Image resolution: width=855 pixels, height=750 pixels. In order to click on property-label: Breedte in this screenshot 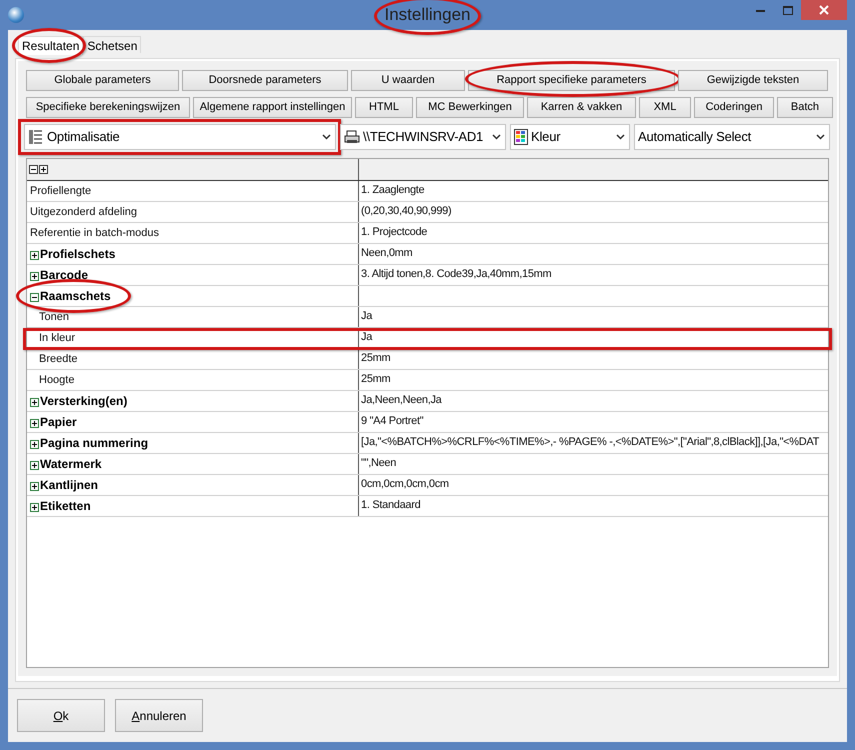, I will do `click(58, 359)`.